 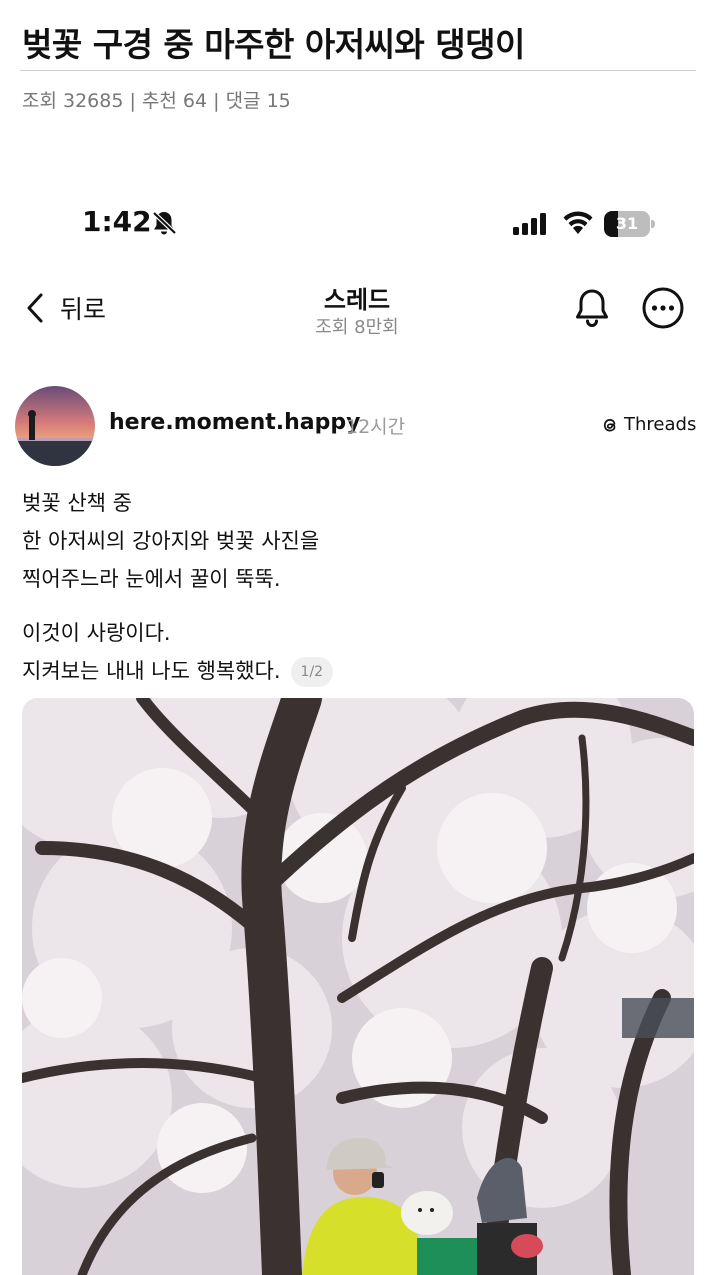 I want to click on avatar, so click(x=55, y=426).